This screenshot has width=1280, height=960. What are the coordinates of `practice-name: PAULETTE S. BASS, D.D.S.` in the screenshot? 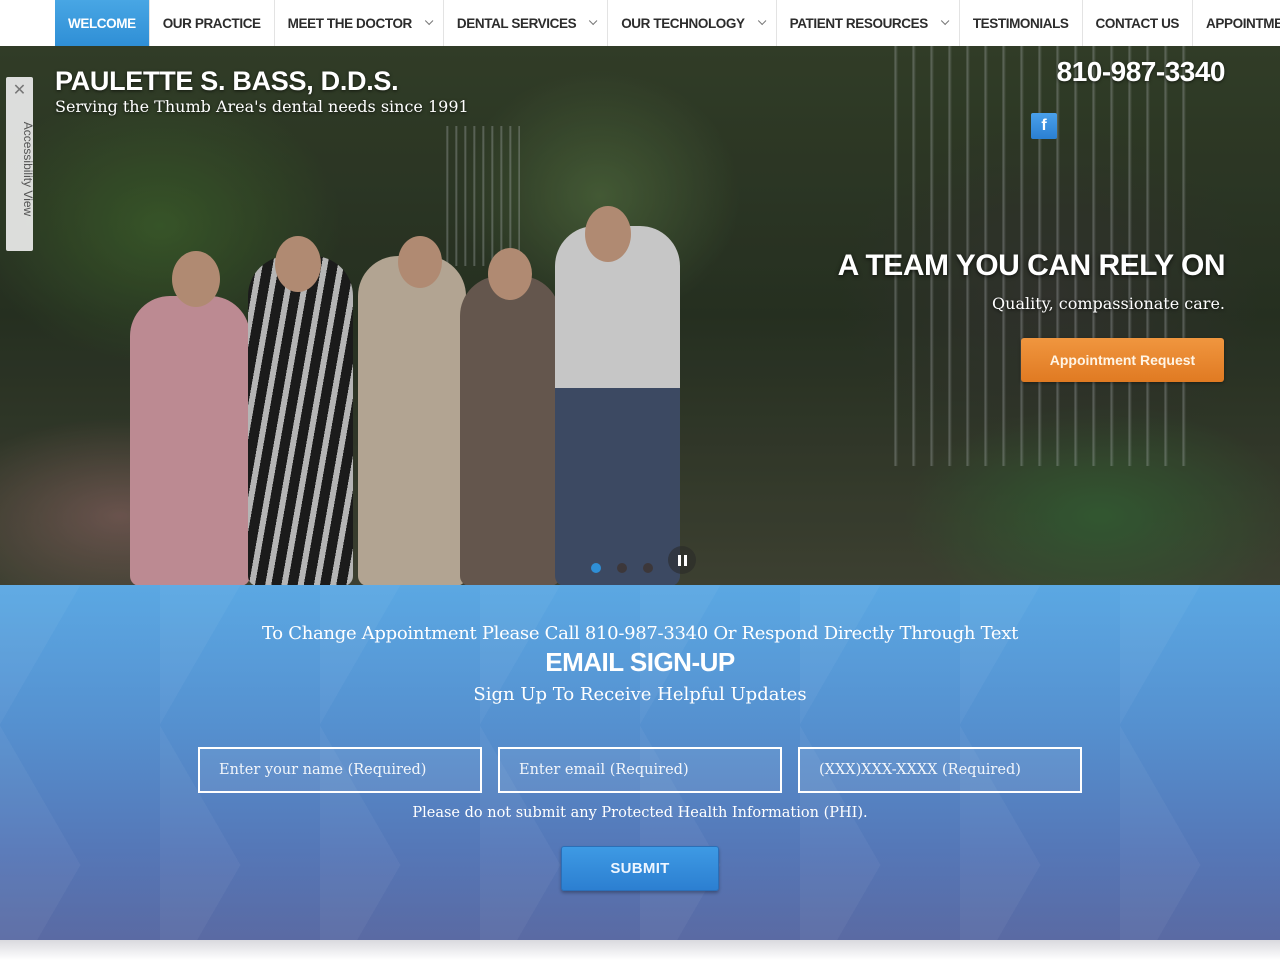 It's located at (227, 81).